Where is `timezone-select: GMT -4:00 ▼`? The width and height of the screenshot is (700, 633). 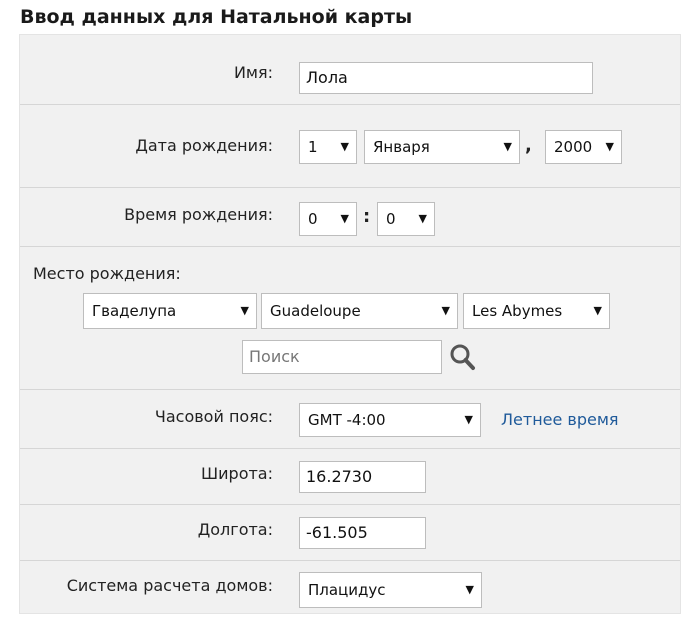 timezone-select: GMT -4:00 ▼ is located at coordinates (390, 420).